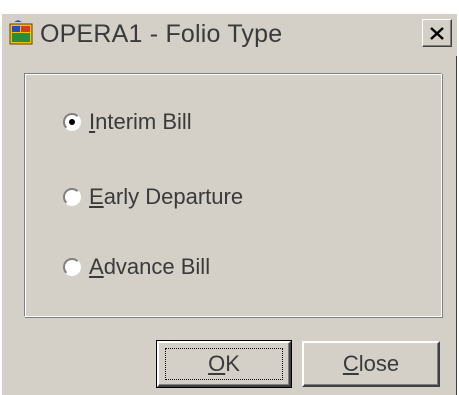 This screenshot has height=395, width=459. I want to click on close-button-label: Close, so click(371, 363).